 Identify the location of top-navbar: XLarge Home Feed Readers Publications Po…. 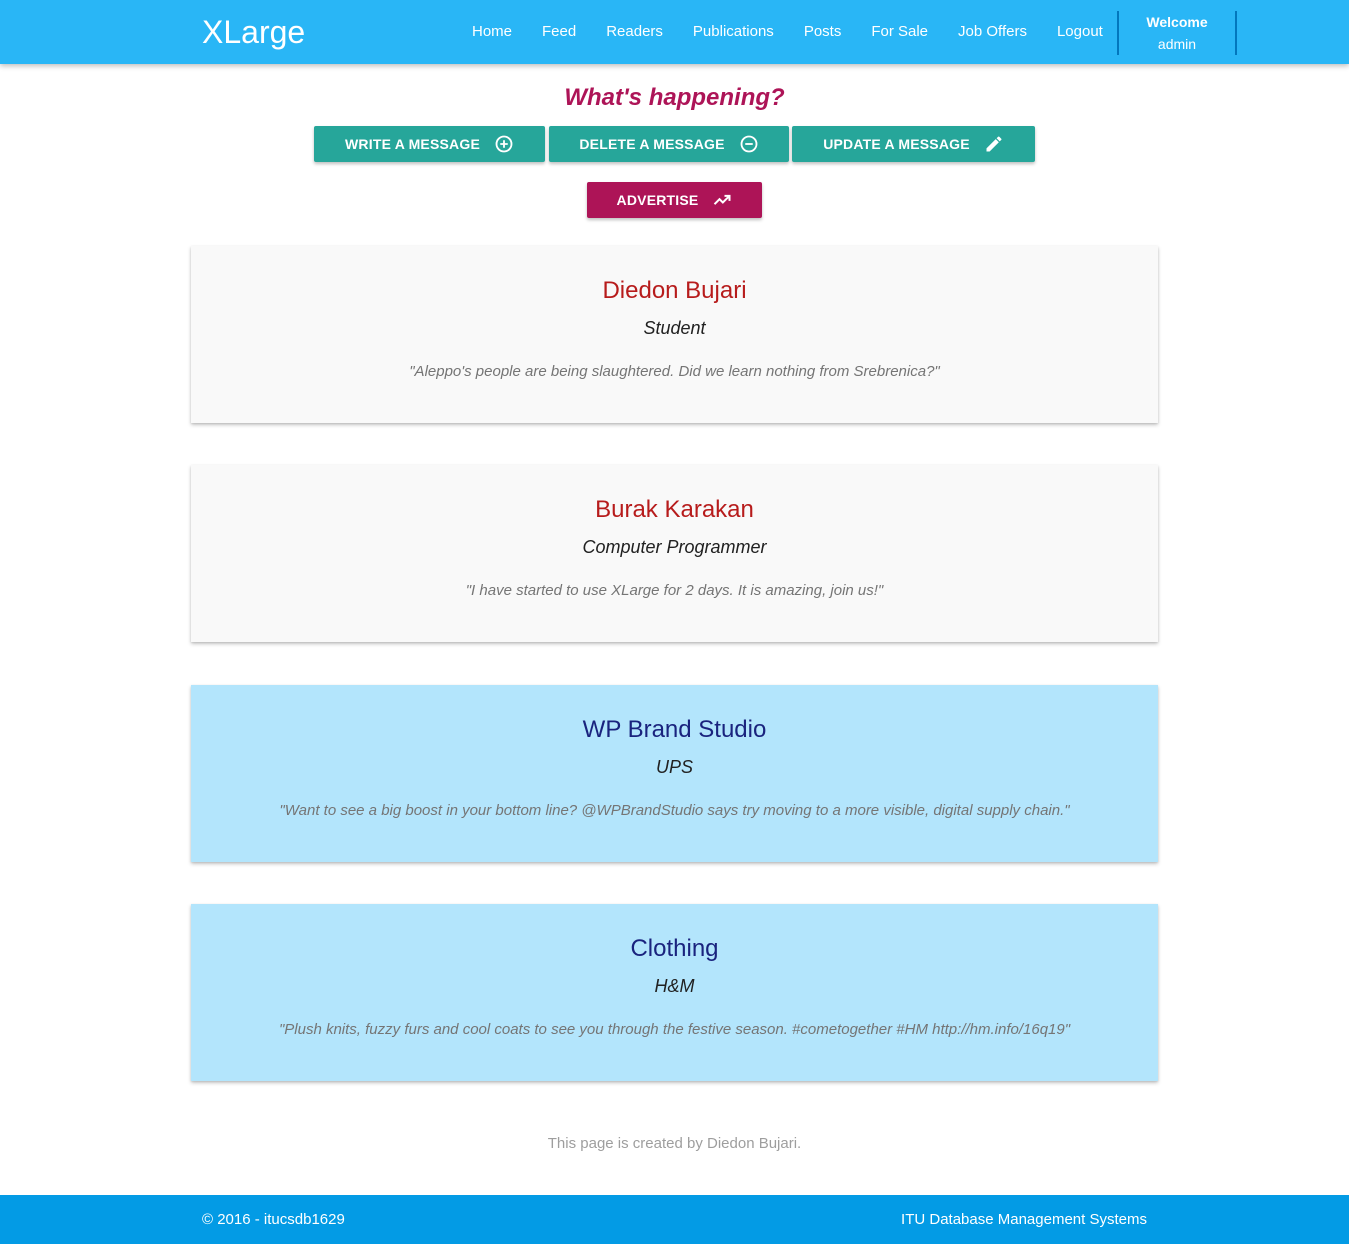
(674, 32).